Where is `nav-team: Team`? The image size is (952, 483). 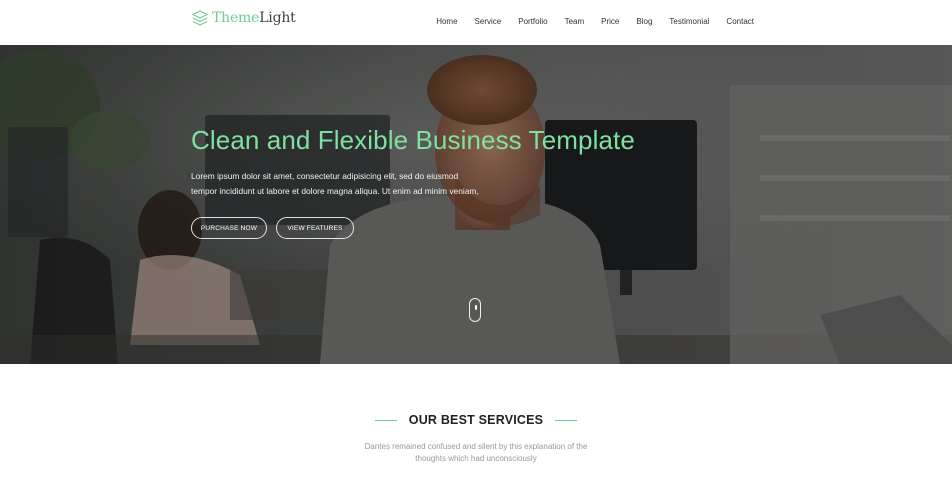 nav-team: Team is located at coordinates (575, 21).